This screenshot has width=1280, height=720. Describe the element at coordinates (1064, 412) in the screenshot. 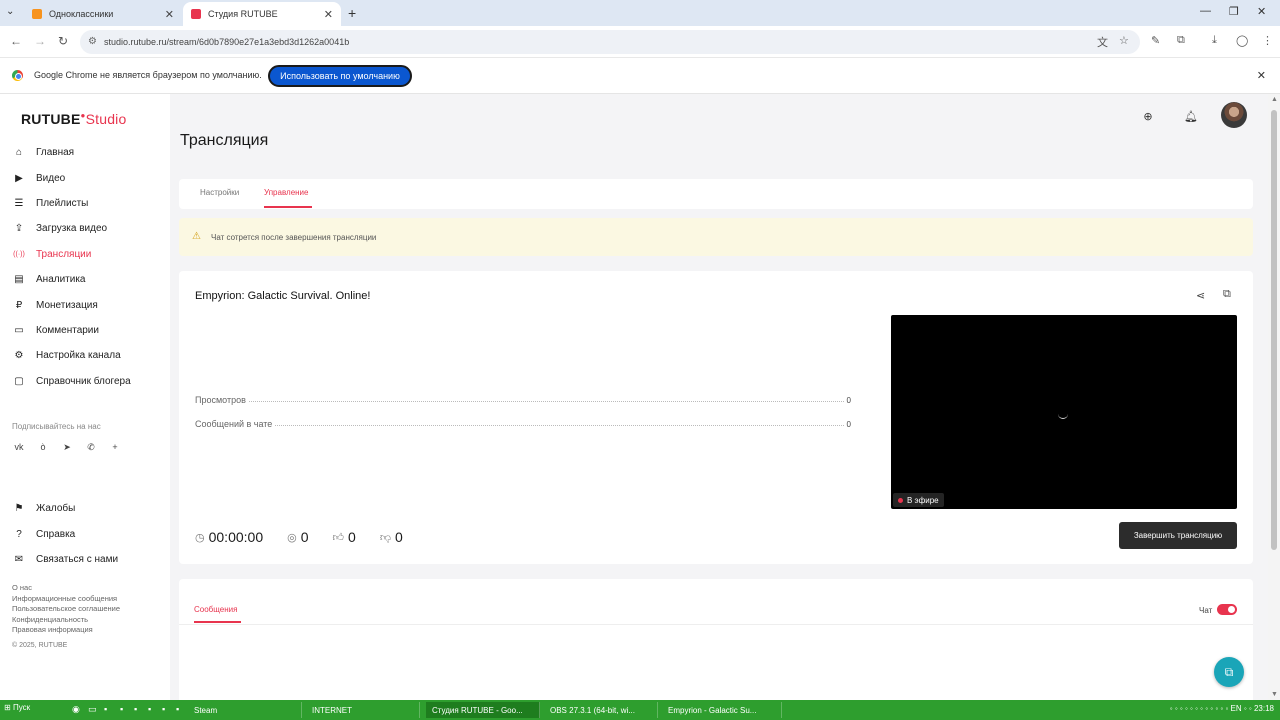

I see `stream-preview-player: В эфире` at that location.